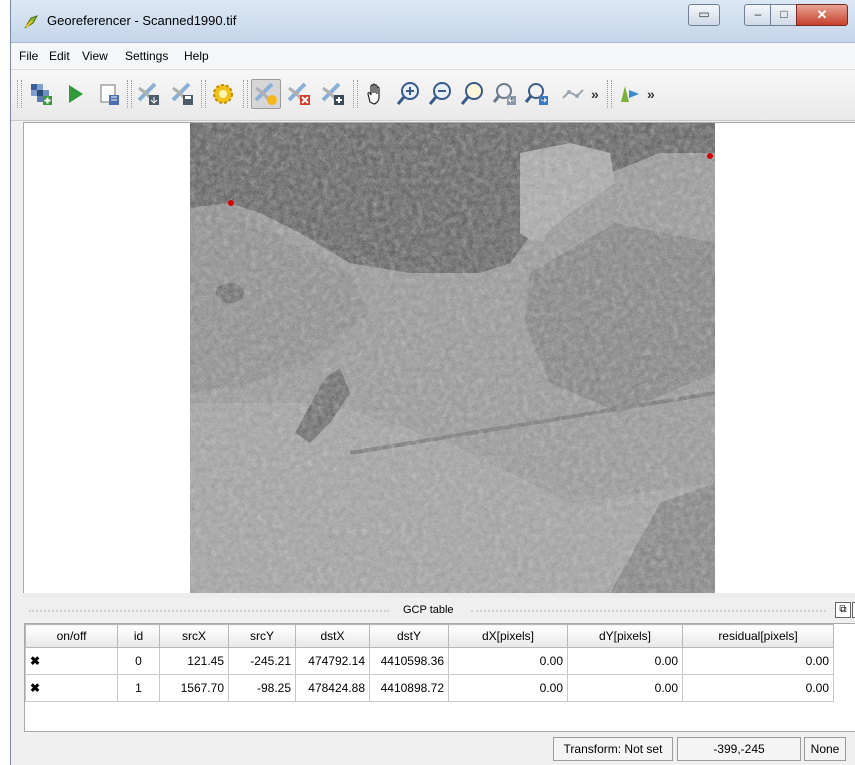 Image resolution: width=855 pixels, height=765 pixels. Describe the element at coordinates (613, 749) in the screenshot. I see `transform-status: Transform: Not set` at that location.